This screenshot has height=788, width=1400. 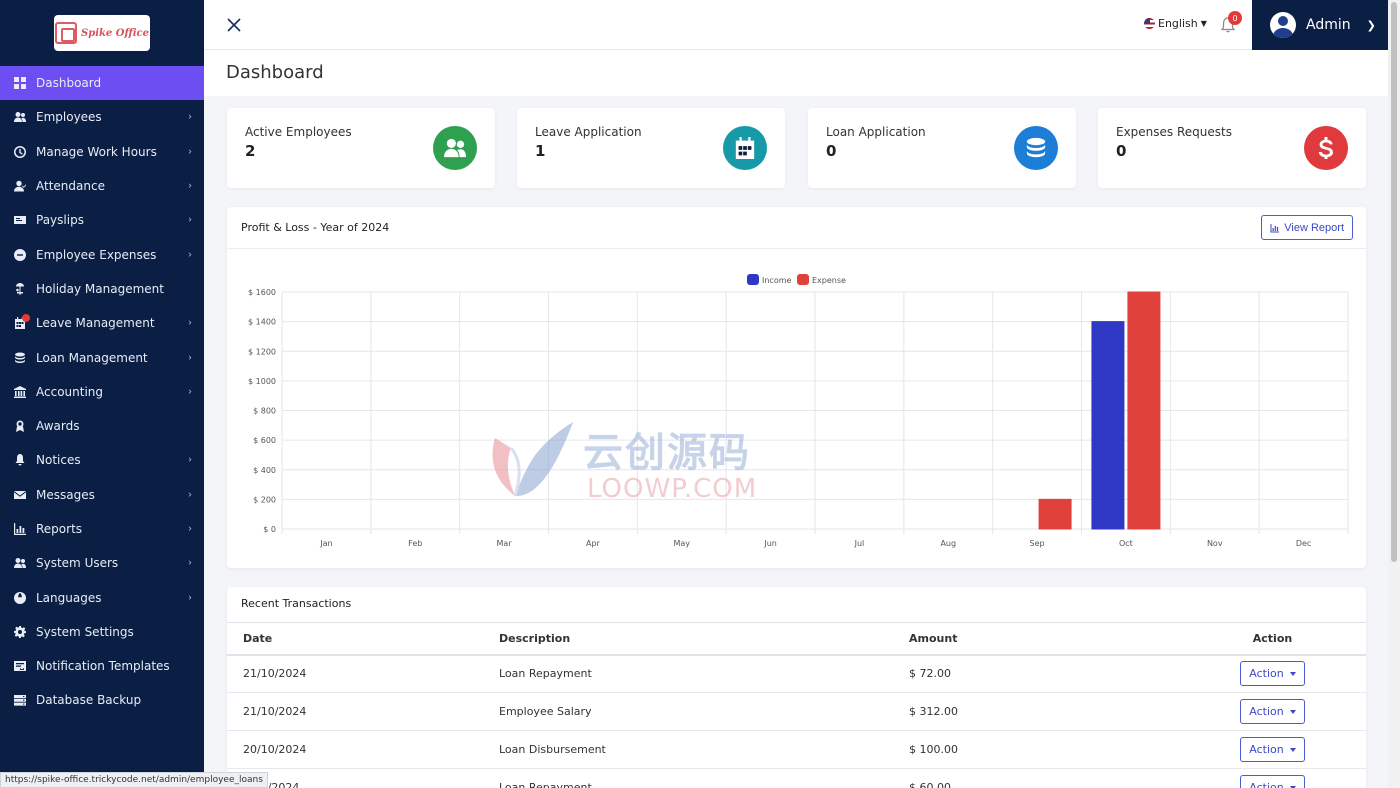 I want to click on col-date: Date, so click(x=363, y=639).